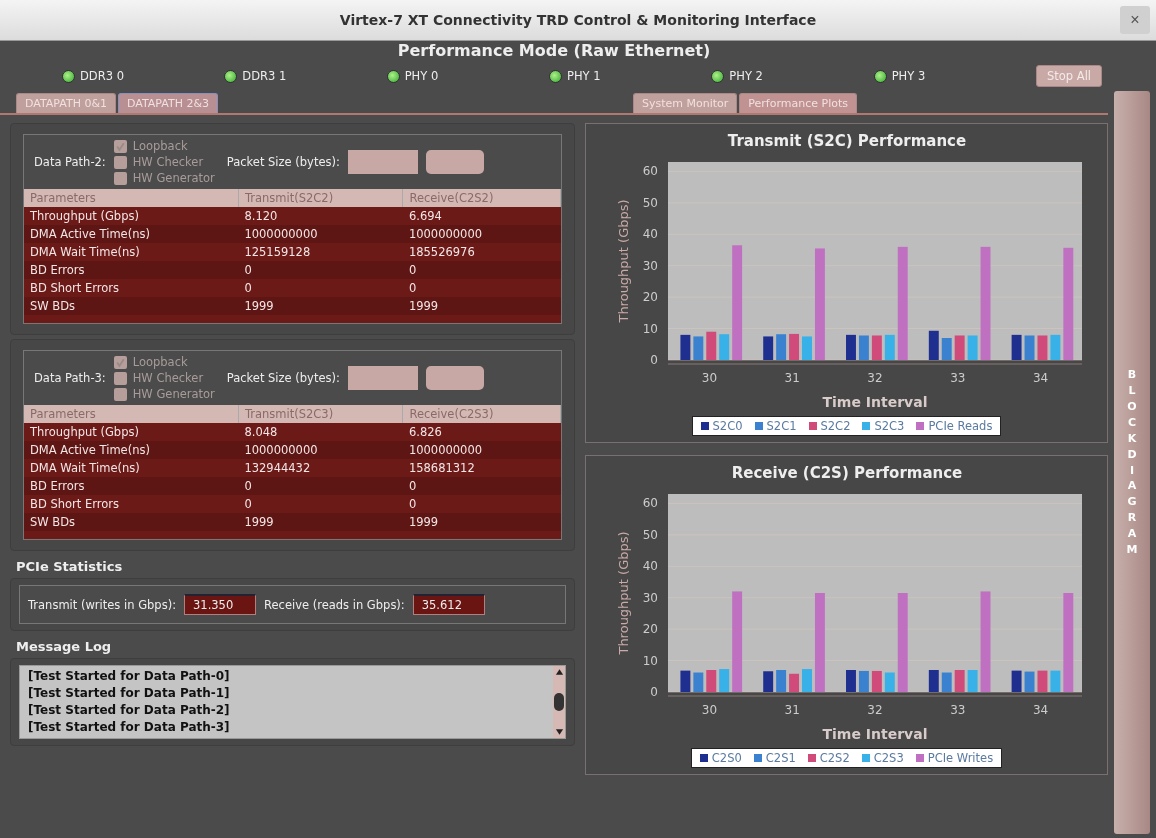 The width and height of the screenshot is (1156, 838). What do you see at coordinates (834, 758) in the screenshot?
I see `legend-label: C2S2` at bounding box center [834, 758].